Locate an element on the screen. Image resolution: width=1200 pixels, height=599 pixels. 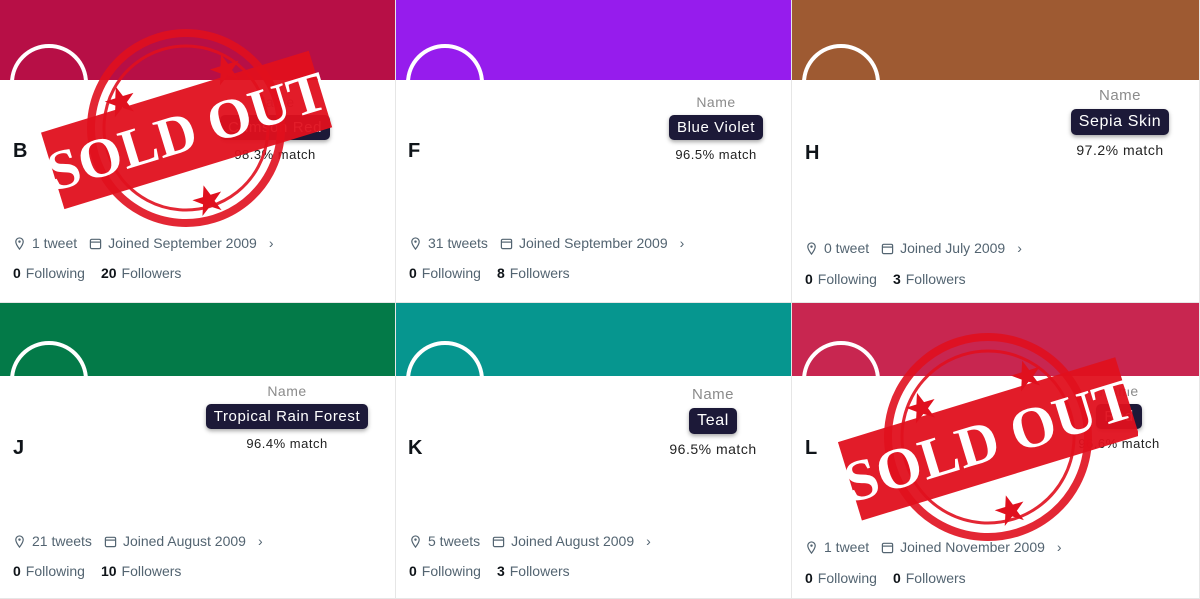
tweet-count-label: 5 tweets is located at coordinates (454, 541).